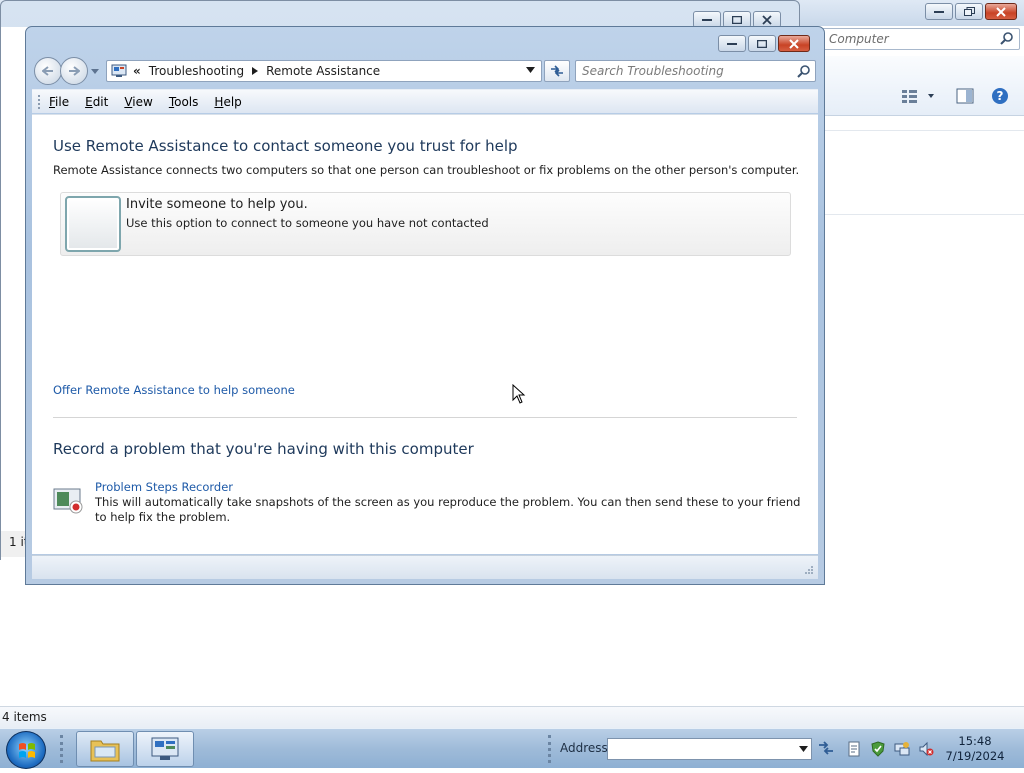  Describe the element at coordinates (512, 717) in the screenshot. I see `explorer-status-bar: 4 items` at that location.